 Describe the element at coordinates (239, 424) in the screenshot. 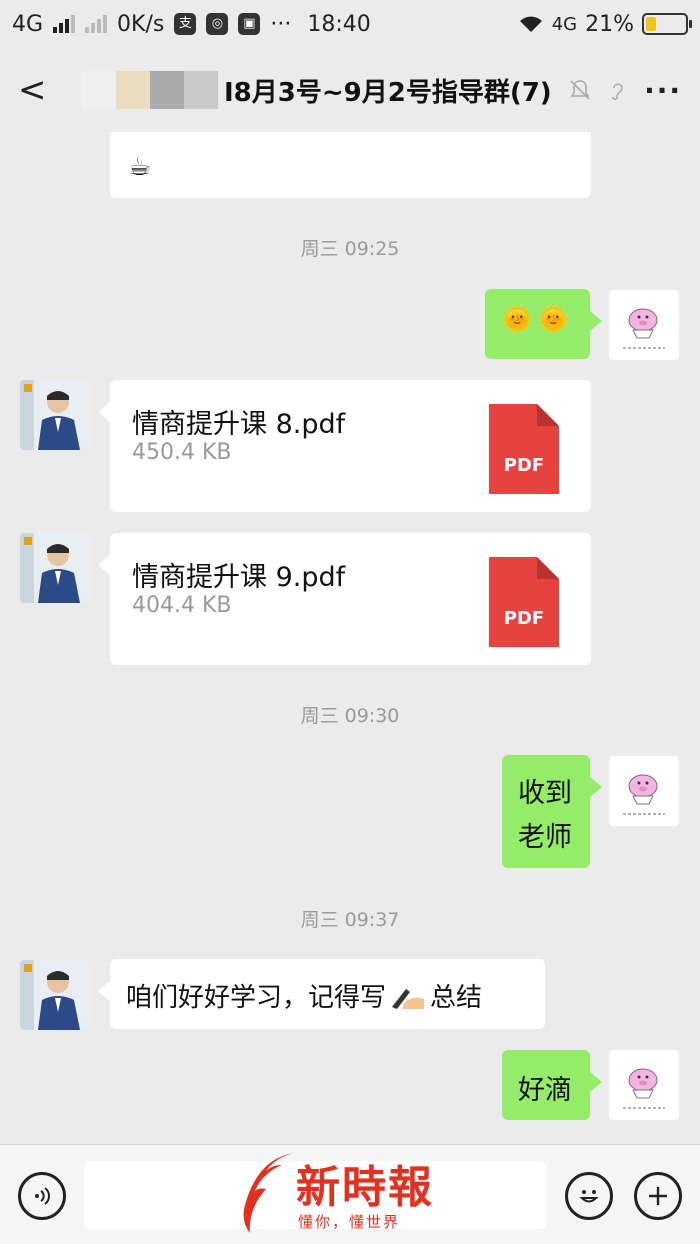

I see `file-name: 情商提升课 8.pdf` at that location.